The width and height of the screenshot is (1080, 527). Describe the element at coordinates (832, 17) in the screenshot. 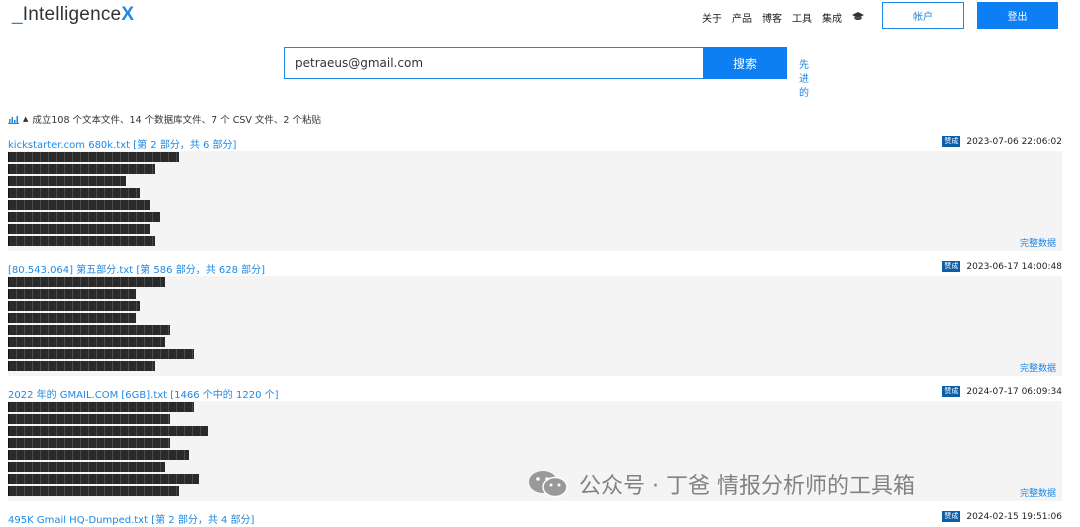

I see `nav-integrations: 集成` at that location.